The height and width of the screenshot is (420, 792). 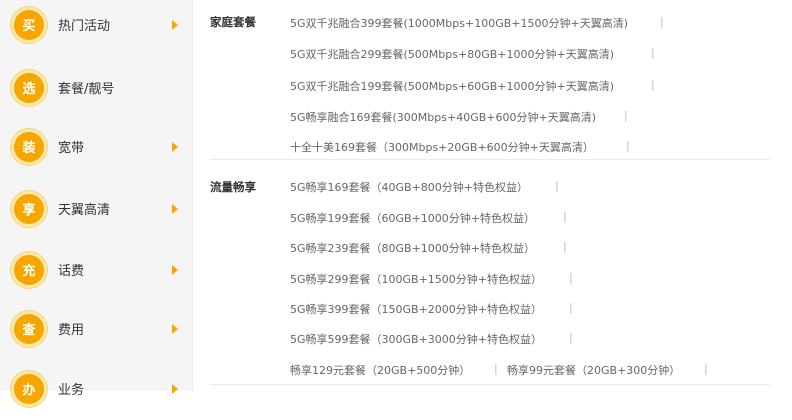 I want to click on sidebar-item-label: 费用, so click(x=71, y=330).